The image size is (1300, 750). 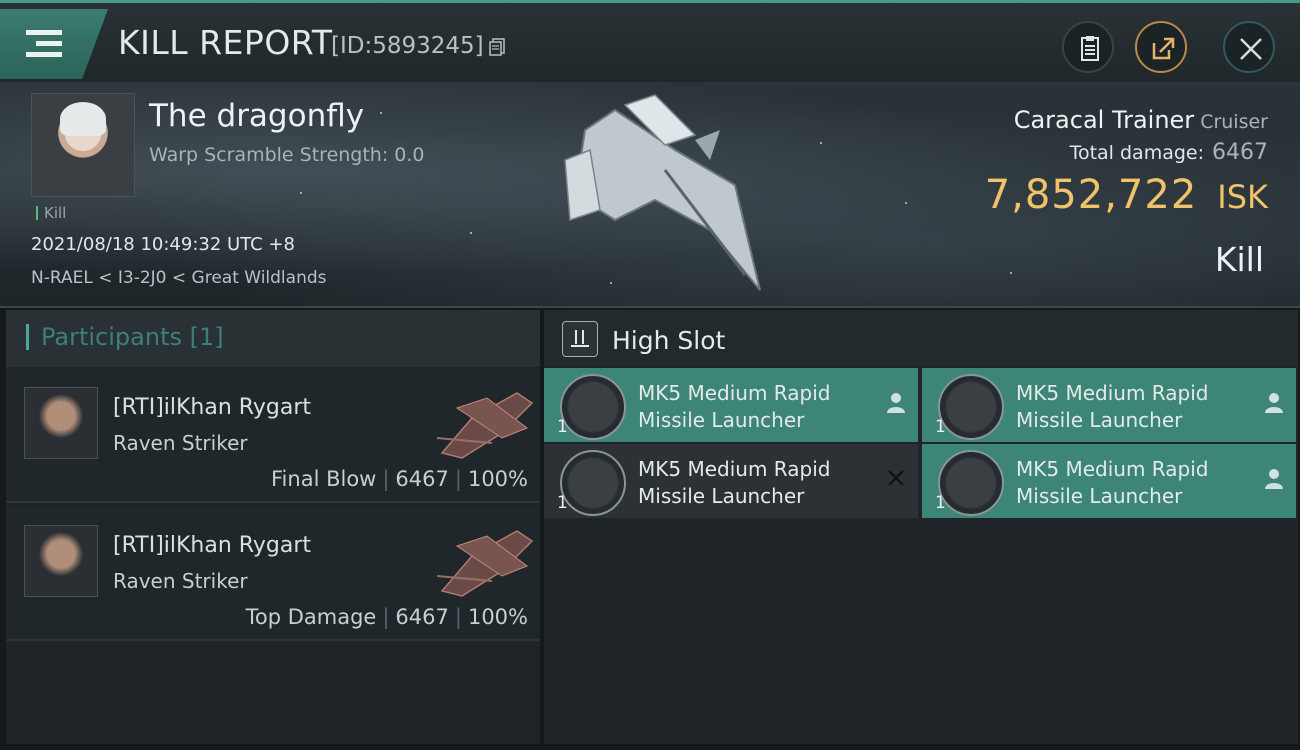 I want to click on total-damage-label: Total damage:, so click(x=1136, y=153).